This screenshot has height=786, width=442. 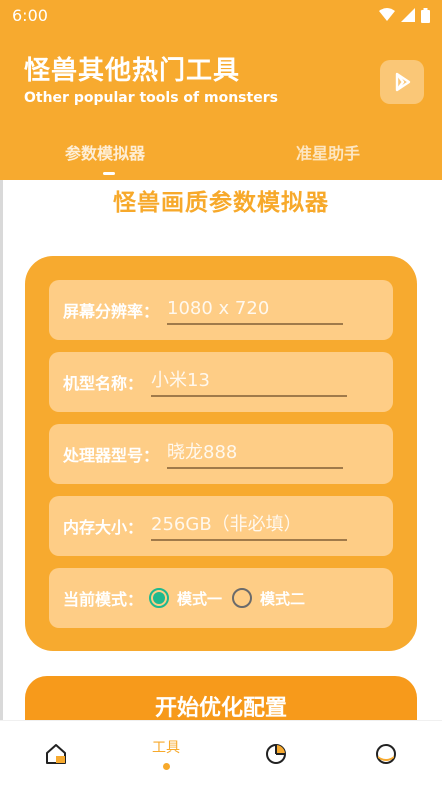 I want to click on mode-row: 当前模式： 模式一 模式二, so click(x=221, y=598).